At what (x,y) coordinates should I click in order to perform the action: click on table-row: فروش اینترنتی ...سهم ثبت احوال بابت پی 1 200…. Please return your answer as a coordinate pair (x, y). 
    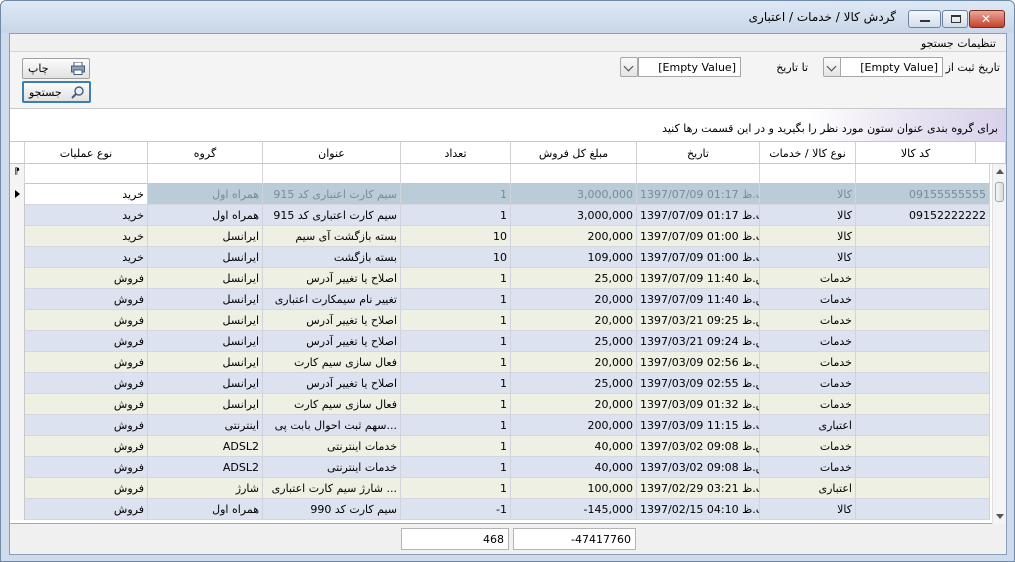
    Looking at the image, I should click on (500, 425).